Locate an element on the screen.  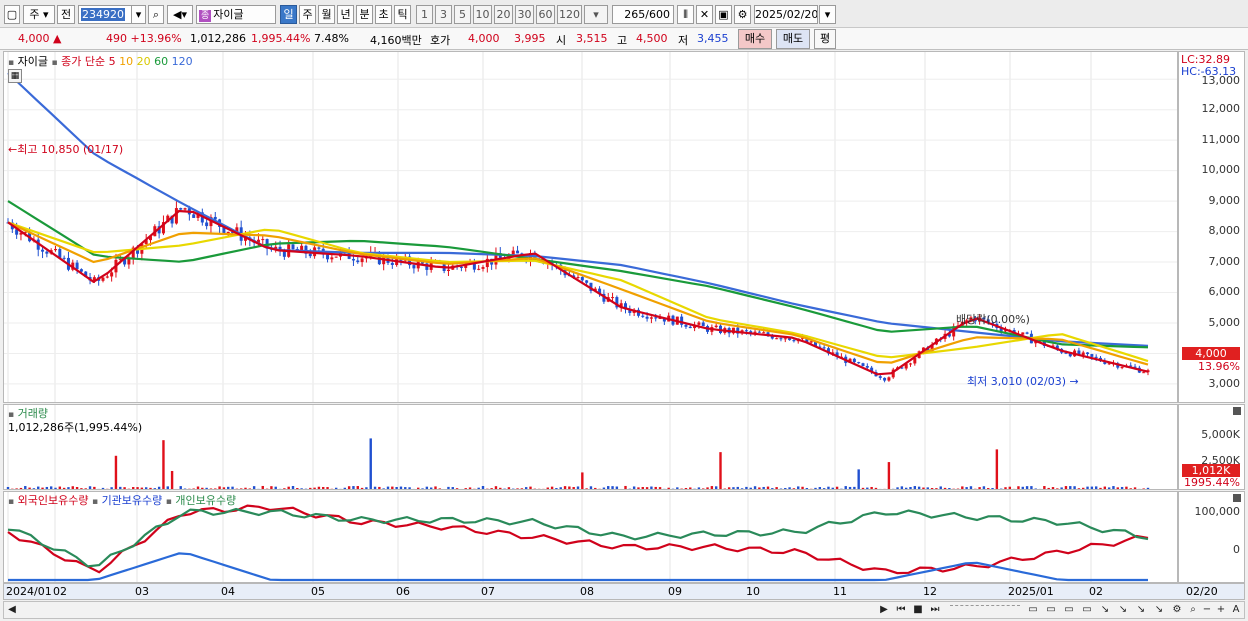
interval-120: 120 is located at coordinates (569, 14).